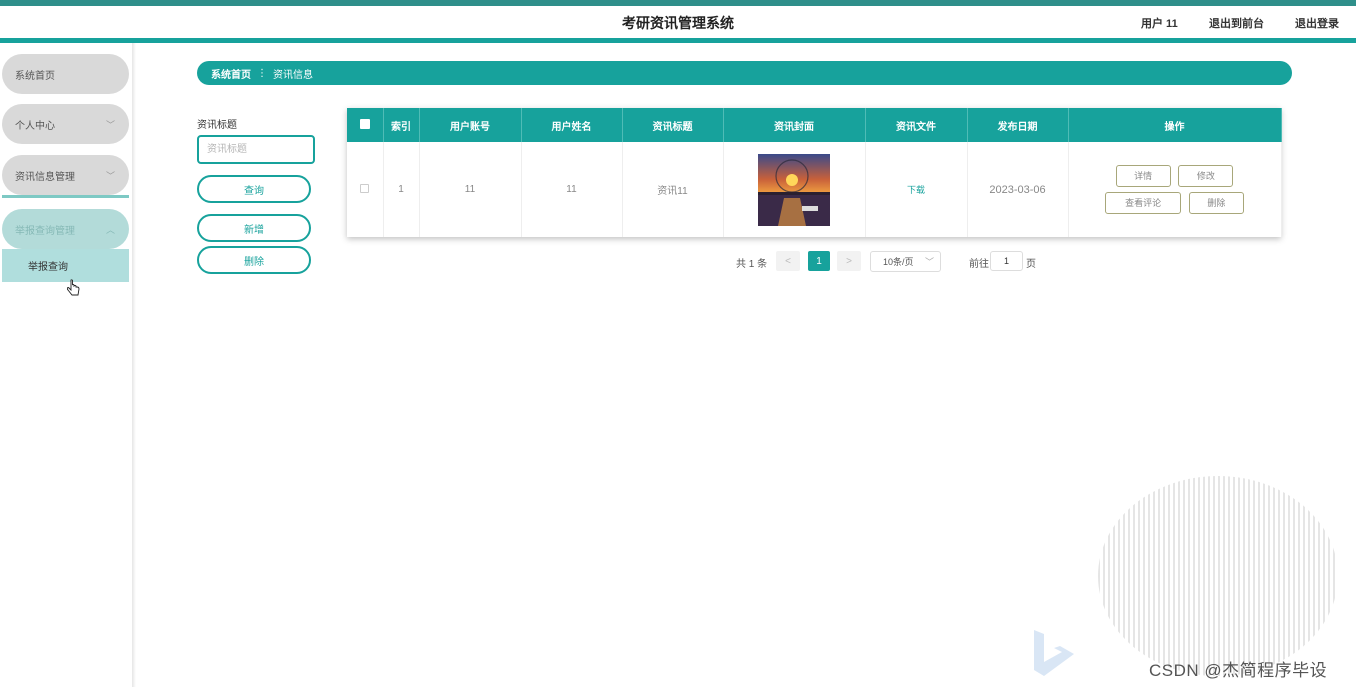 Image resolution: width=1356 pixels, height=687 pixels. I want to click on cell-cover, so click(794, 189).